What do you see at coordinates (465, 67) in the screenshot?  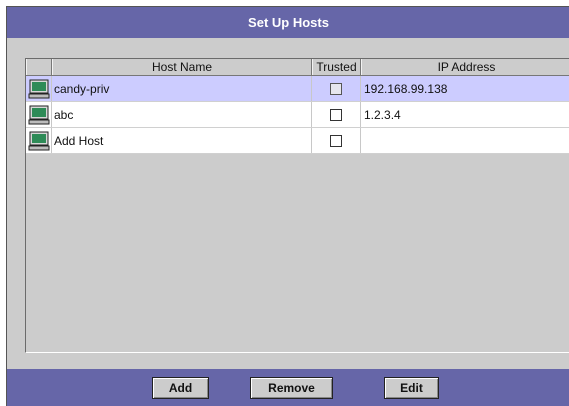 I see `column-header-ip-address: IP Address` at bounding box center [465, 67].